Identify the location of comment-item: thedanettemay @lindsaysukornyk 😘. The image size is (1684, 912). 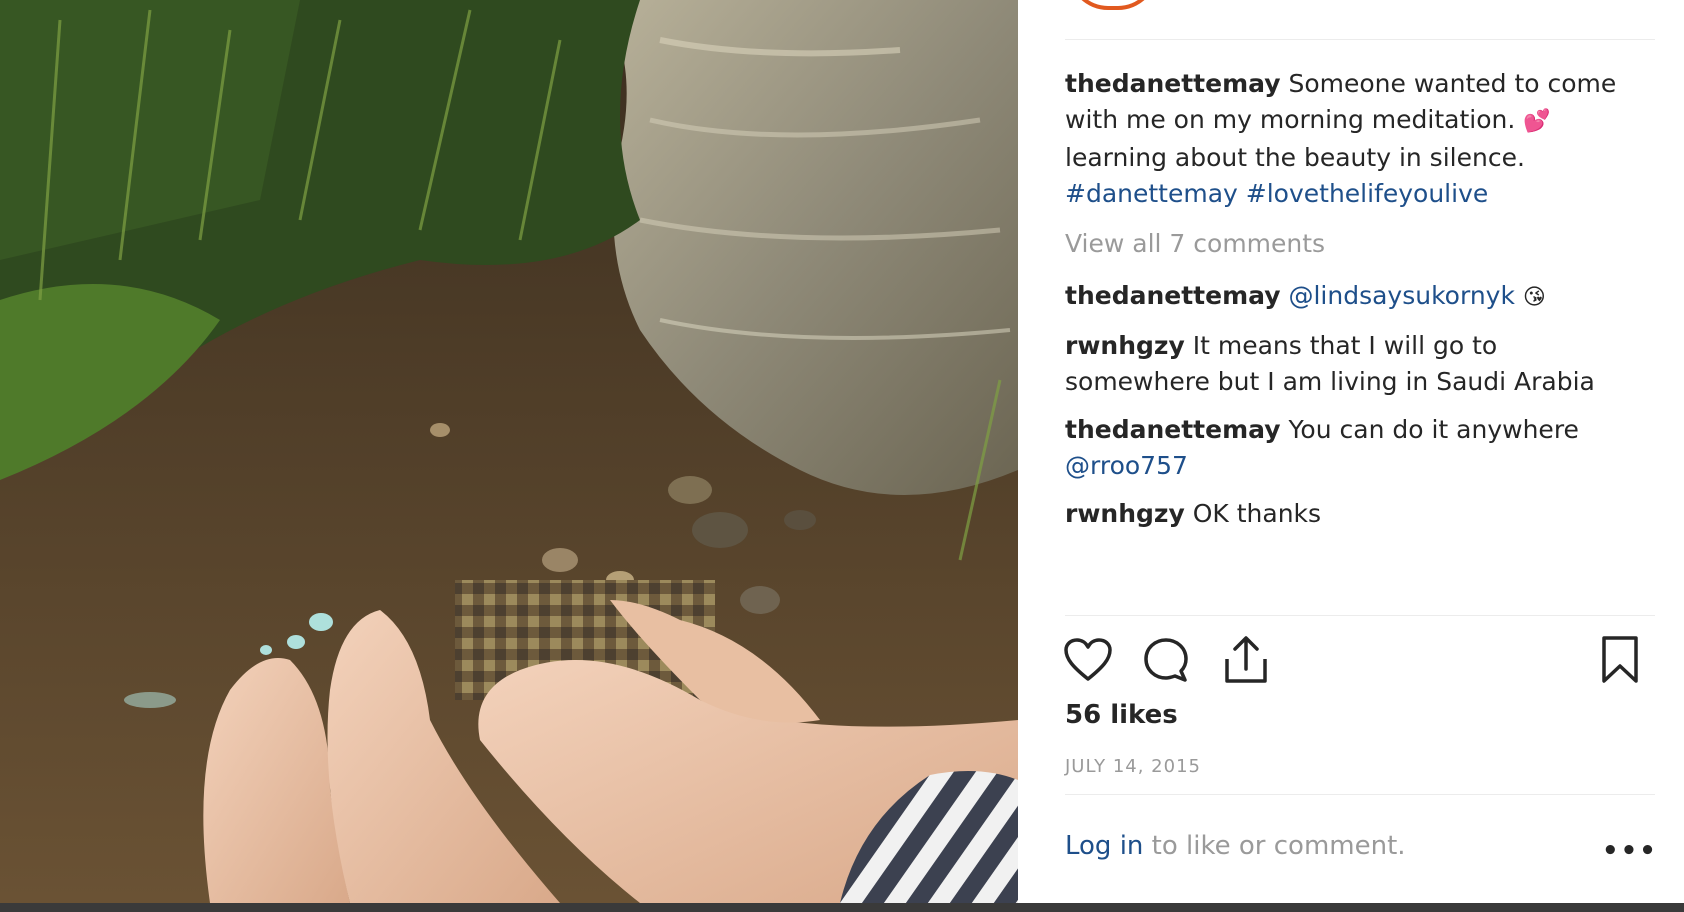
(1365, 297).